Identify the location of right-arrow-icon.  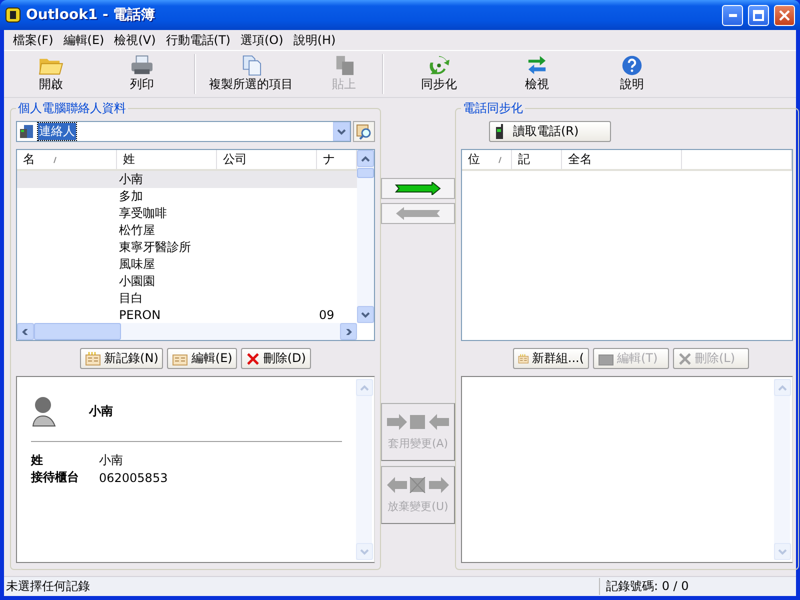
(418, 188).